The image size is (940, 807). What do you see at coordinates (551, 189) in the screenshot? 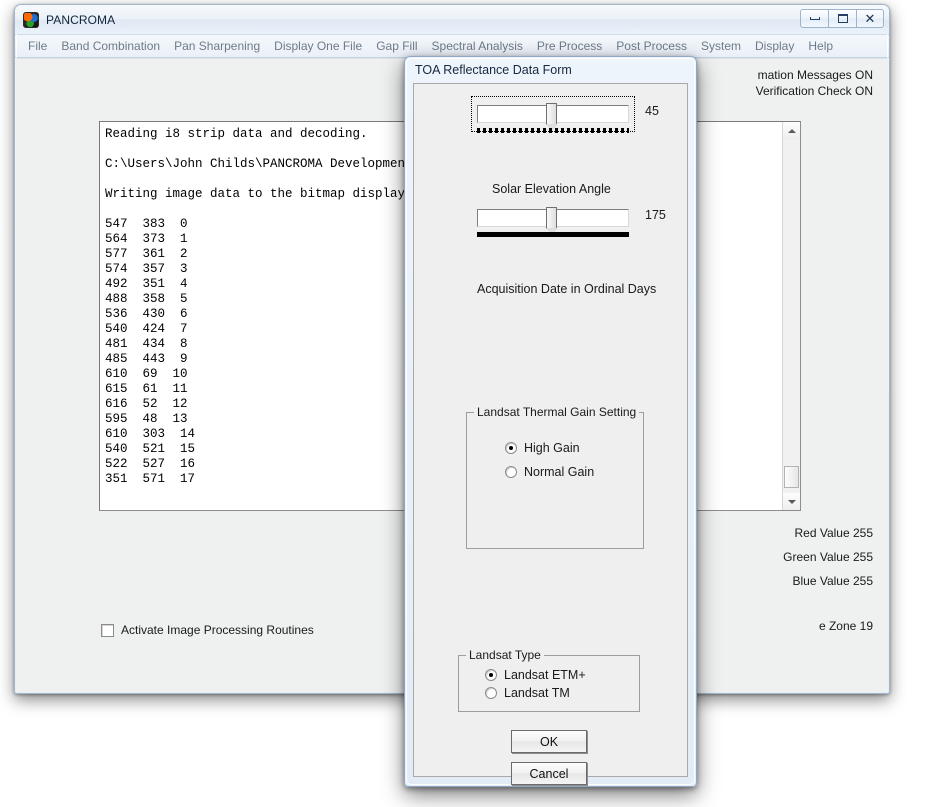
I see `solar-elevation-caption: Solar Elevation Angle` at bounding box center [551, 189].